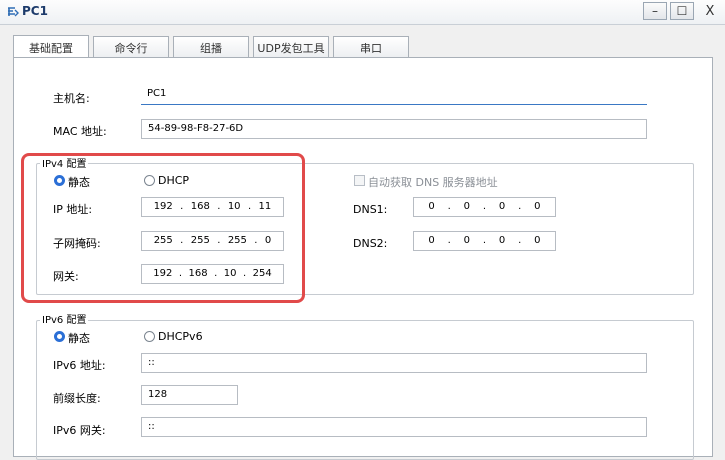 The width and height of the screenshot is (725, 460). I want to click on ipv6-static-label: 静态, so click(79, 338).